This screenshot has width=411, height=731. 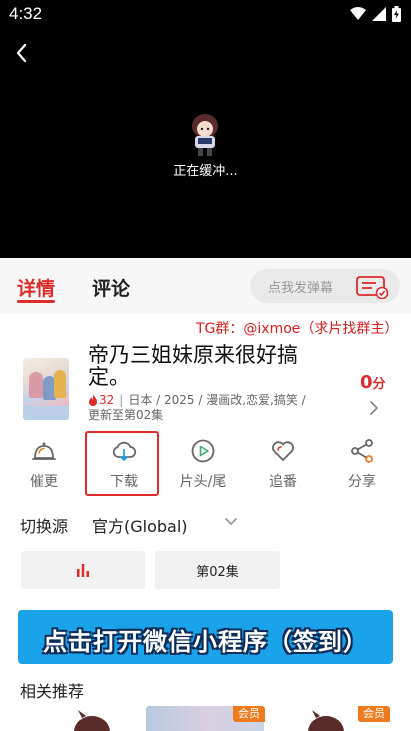 I want to click on follow-button: 追番, so click(x=283, y=464).